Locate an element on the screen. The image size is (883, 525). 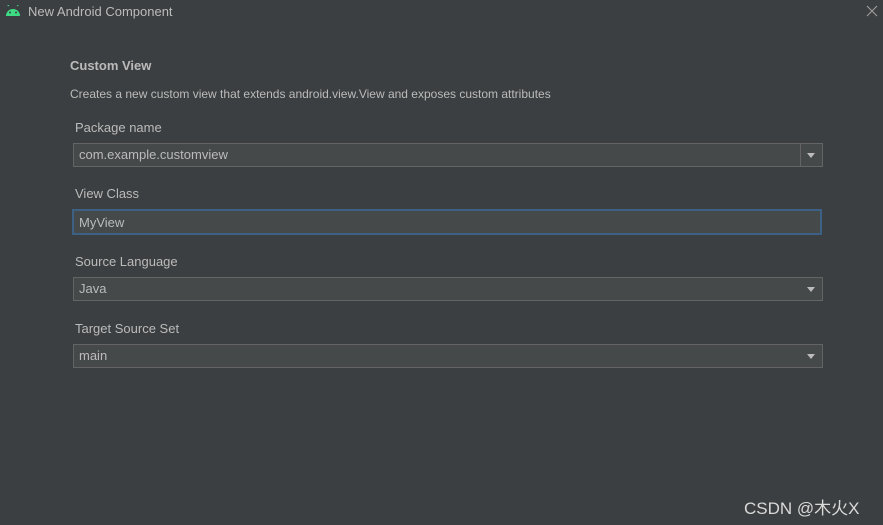
window-title: New Android Component is located at coordinates (100, 11).